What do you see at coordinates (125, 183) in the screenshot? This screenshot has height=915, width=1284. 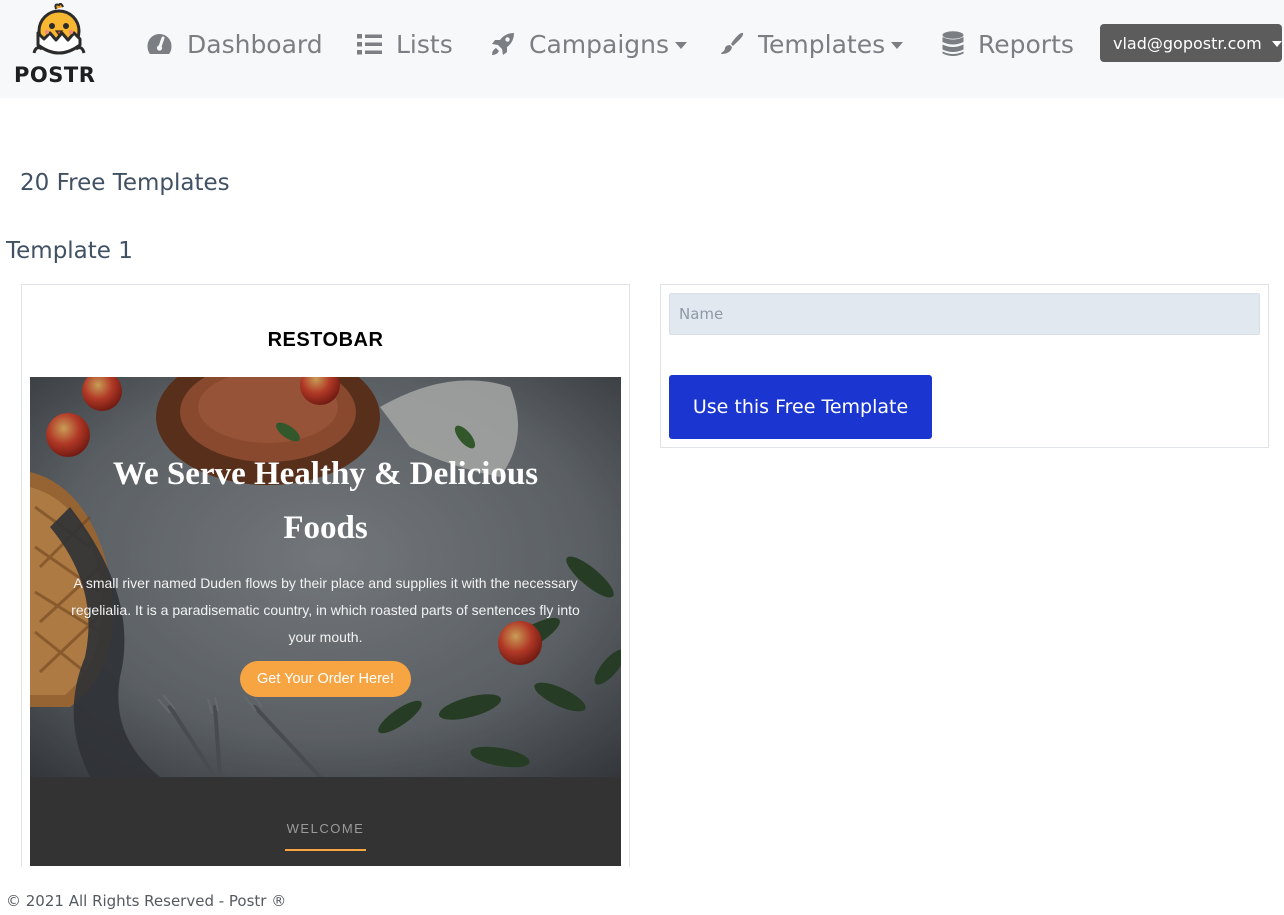 I see `page-title: 20 Free Templates` at bounding box center [125, 183].